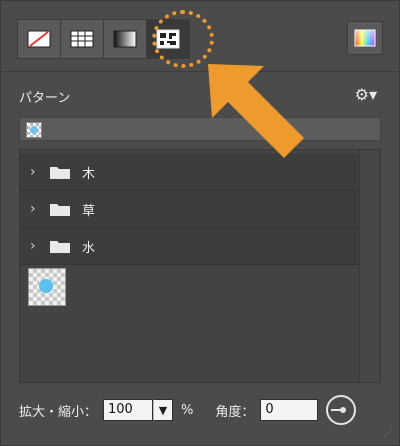  What do you see at coordinates (190, 209) in the screenshot?
I see `folder-row: › 草` at bounding box center [190, 209].